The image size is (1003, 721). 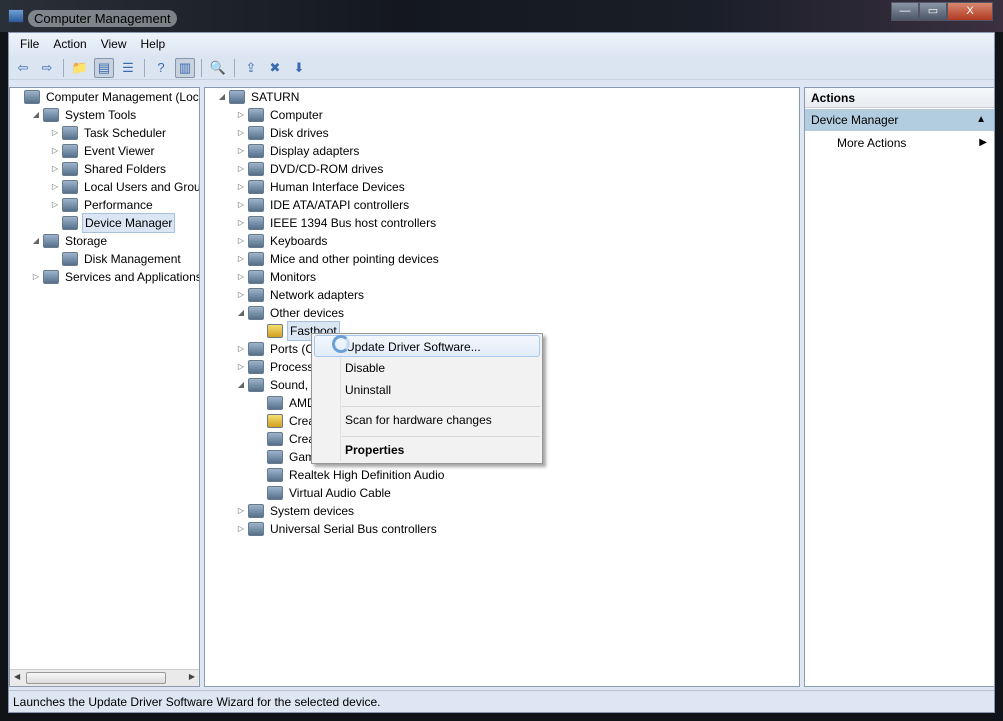 I want to click on tree-item: ▷ Universal Serial Bus controllers, so click(x=337, y=529).